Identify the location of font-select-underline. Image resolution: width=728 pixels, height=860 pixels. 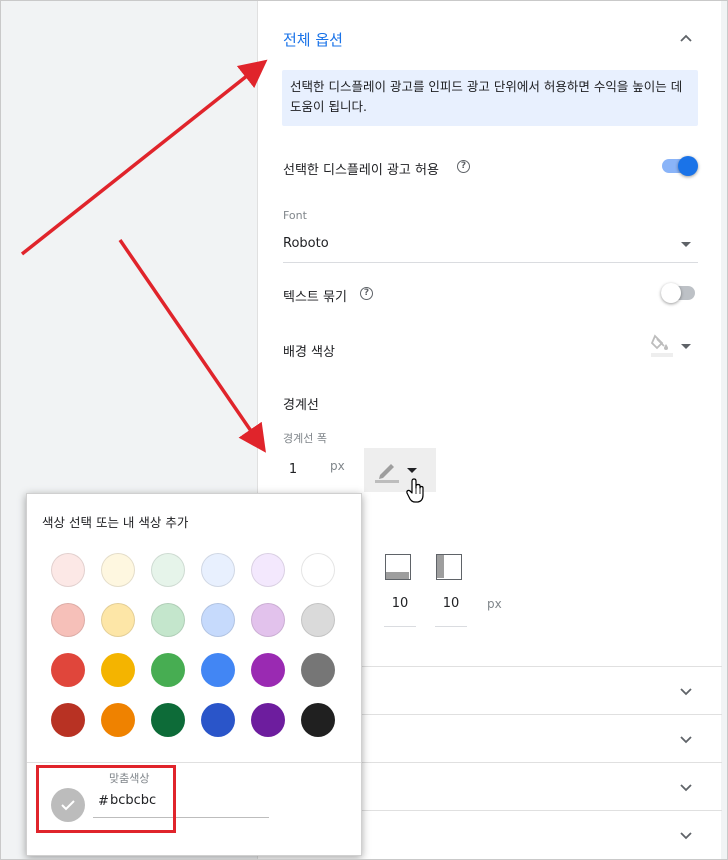
(490, 262).